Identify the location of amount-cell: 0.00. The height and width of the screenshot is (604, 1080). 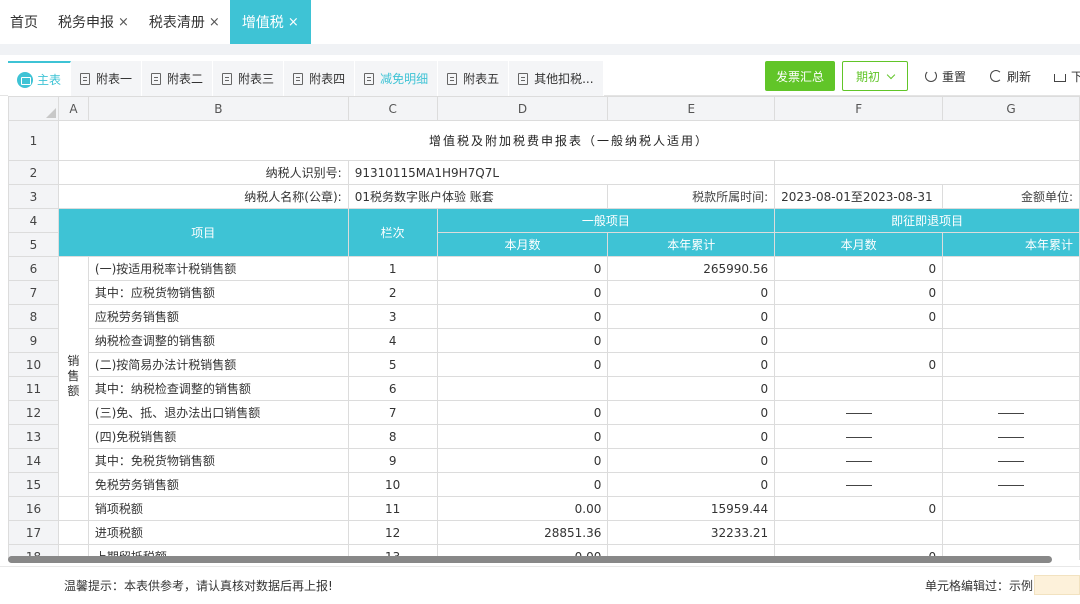
(522, 508).